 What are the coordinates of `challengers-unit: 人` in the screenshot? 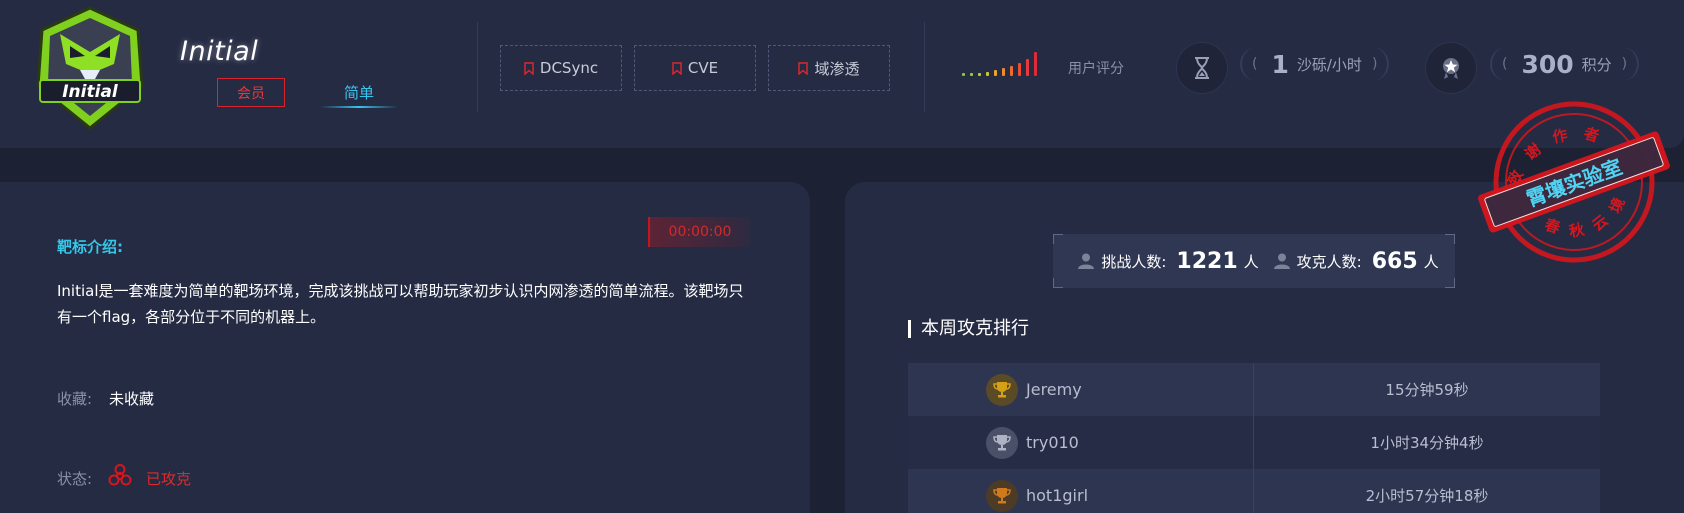 It's located at (1251, 261).